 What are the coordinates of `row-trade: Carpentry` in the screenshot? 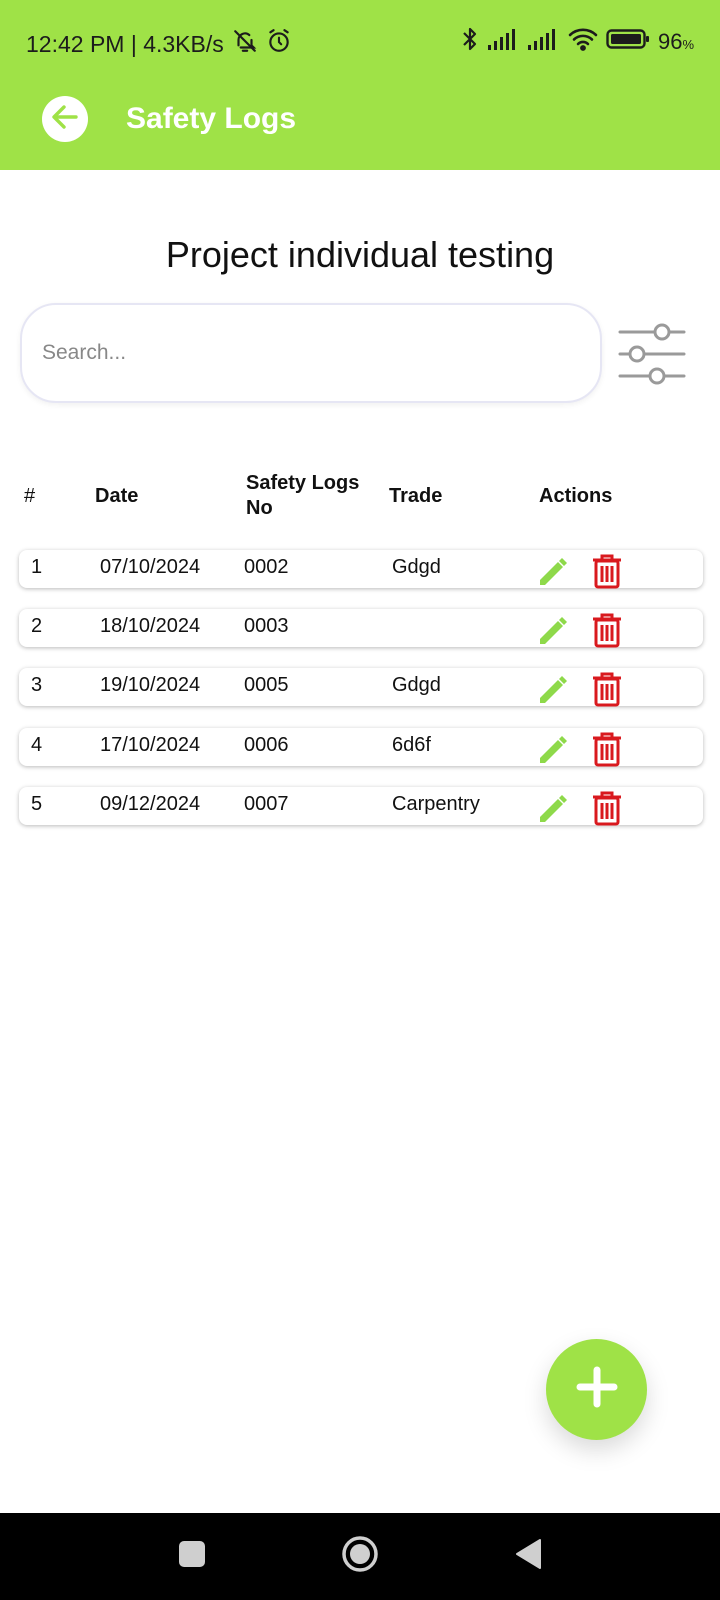 It's located at (436, 804).